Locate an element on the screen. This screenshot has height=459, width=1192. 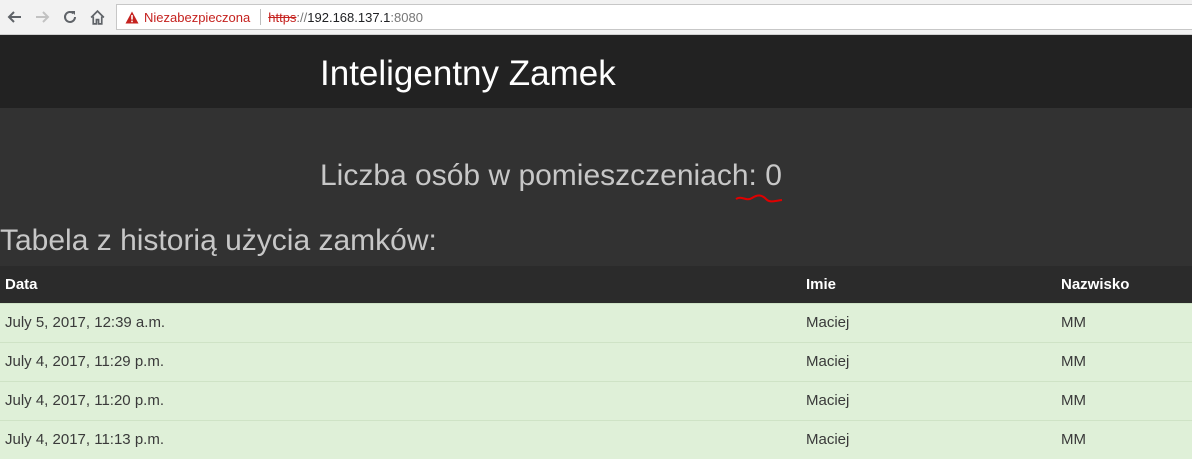
forward-arrow-icon is located at coordinates (43, 17).